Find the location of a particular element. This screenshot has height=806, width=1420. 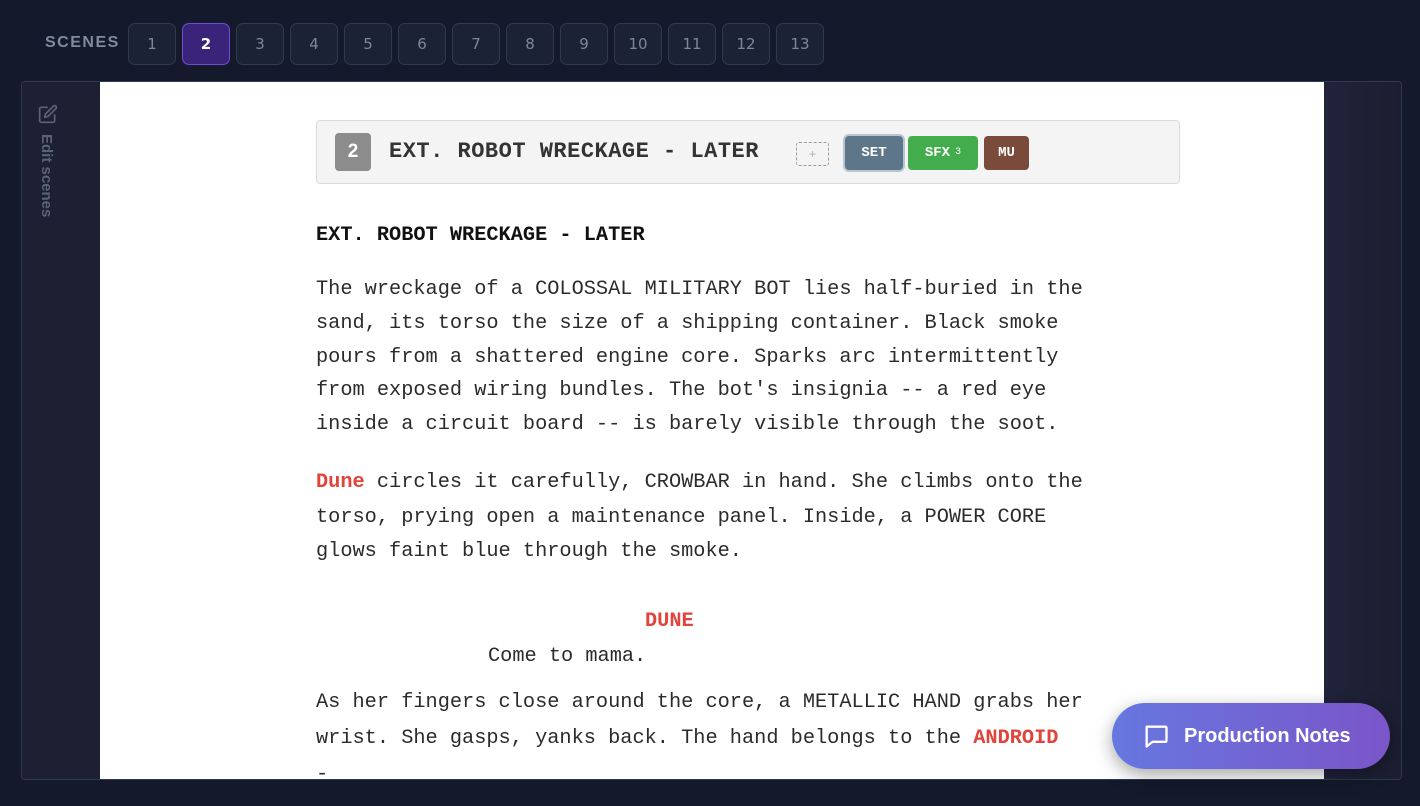

scene-button-2: 2 is located at coordinates (206, 44).